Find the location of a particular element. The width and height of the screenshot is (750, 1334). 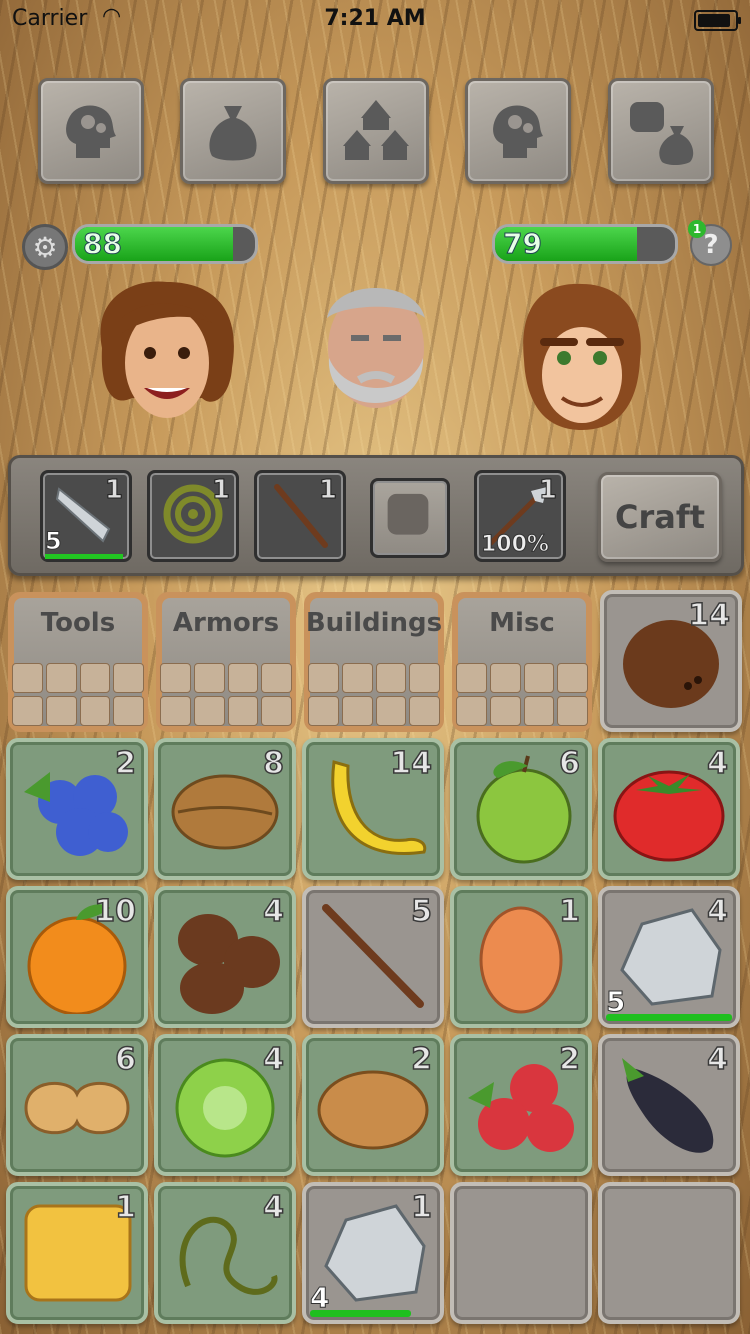

battery-icon is located at coordinates (717, 20).